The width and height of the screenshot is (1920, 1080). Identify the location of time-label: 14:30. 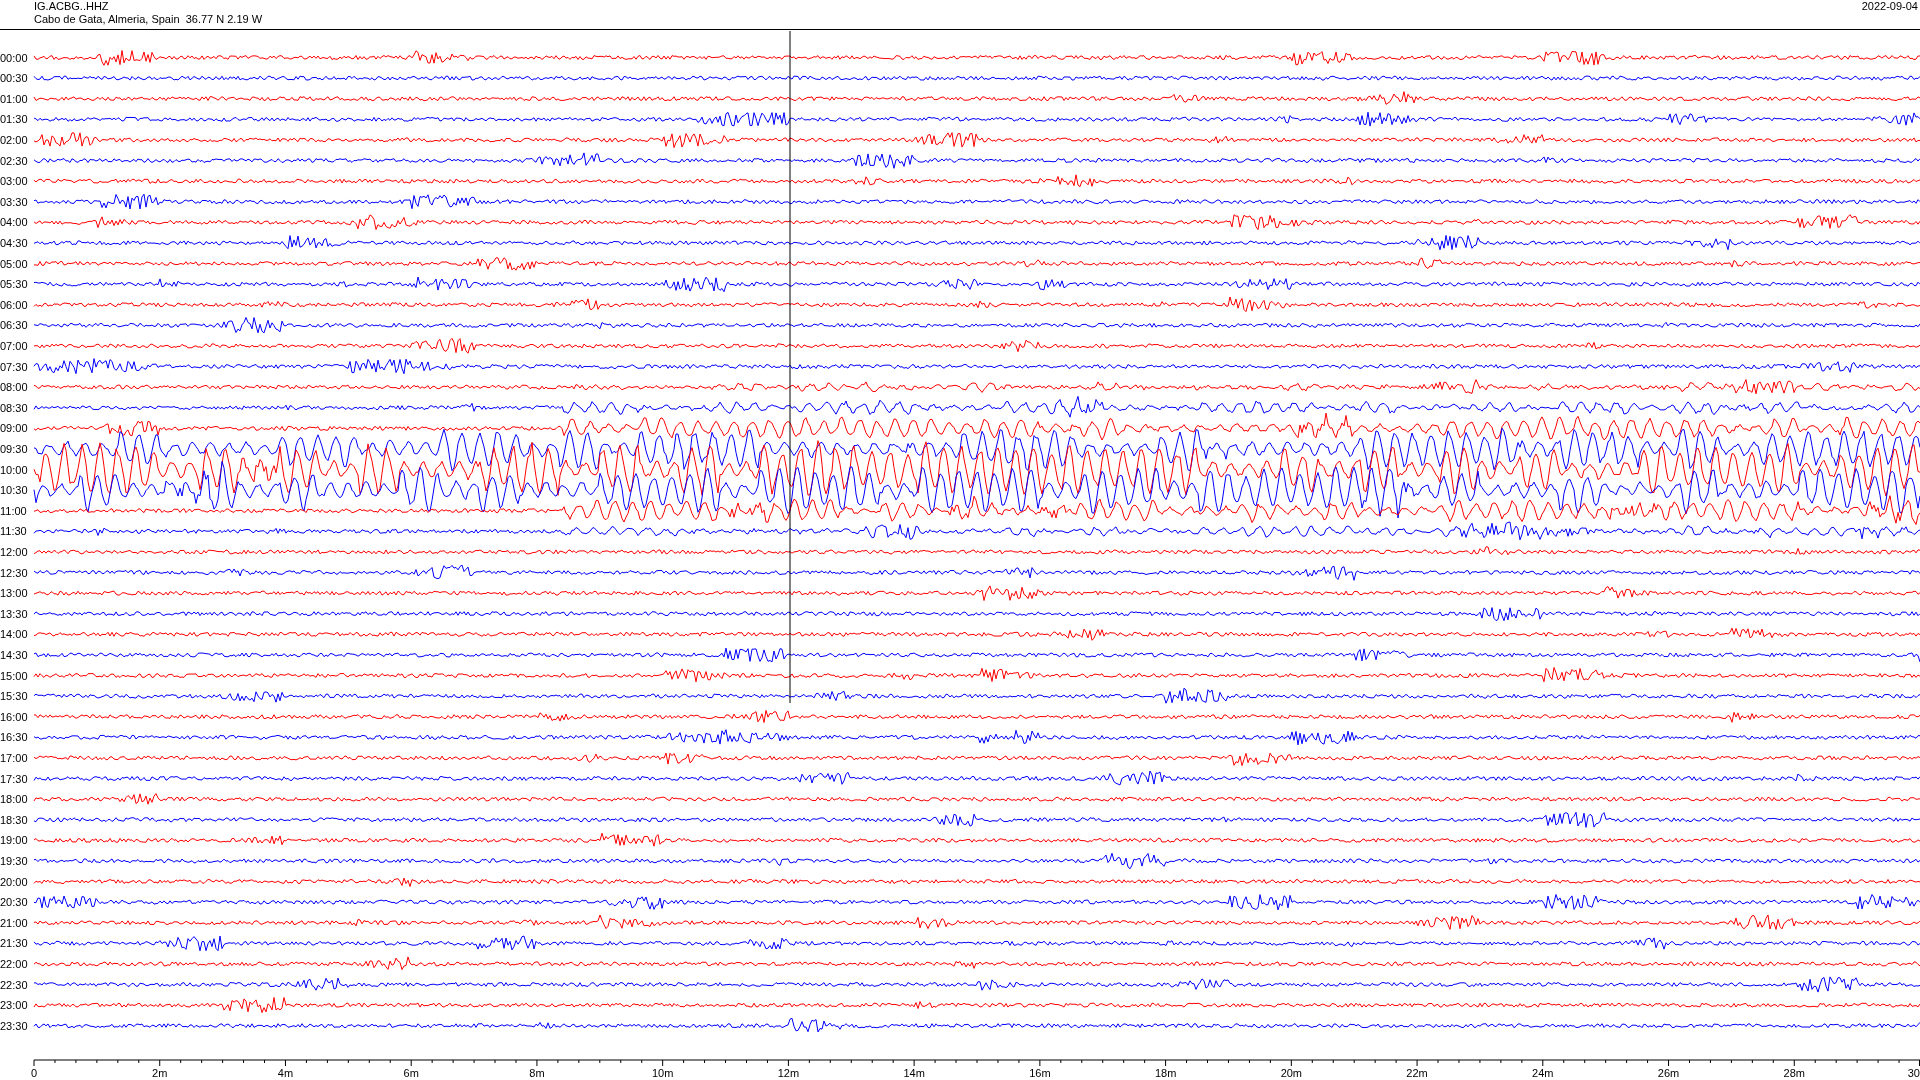
(14, 654).